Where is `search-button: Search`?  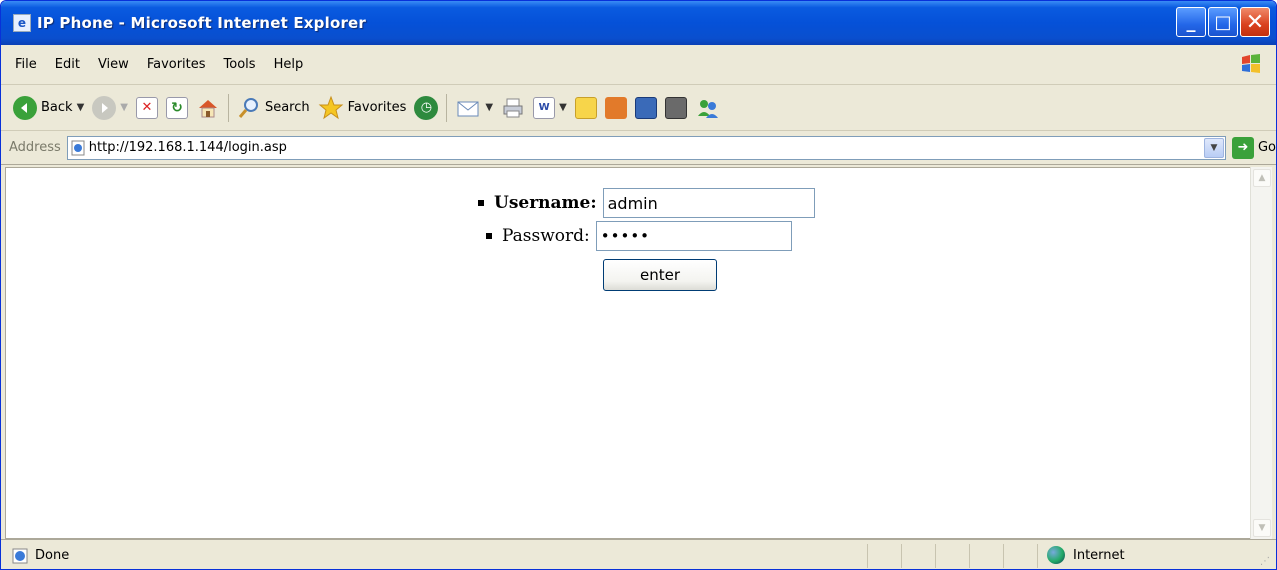 search-button: Search is located at coordinates (273, 108).